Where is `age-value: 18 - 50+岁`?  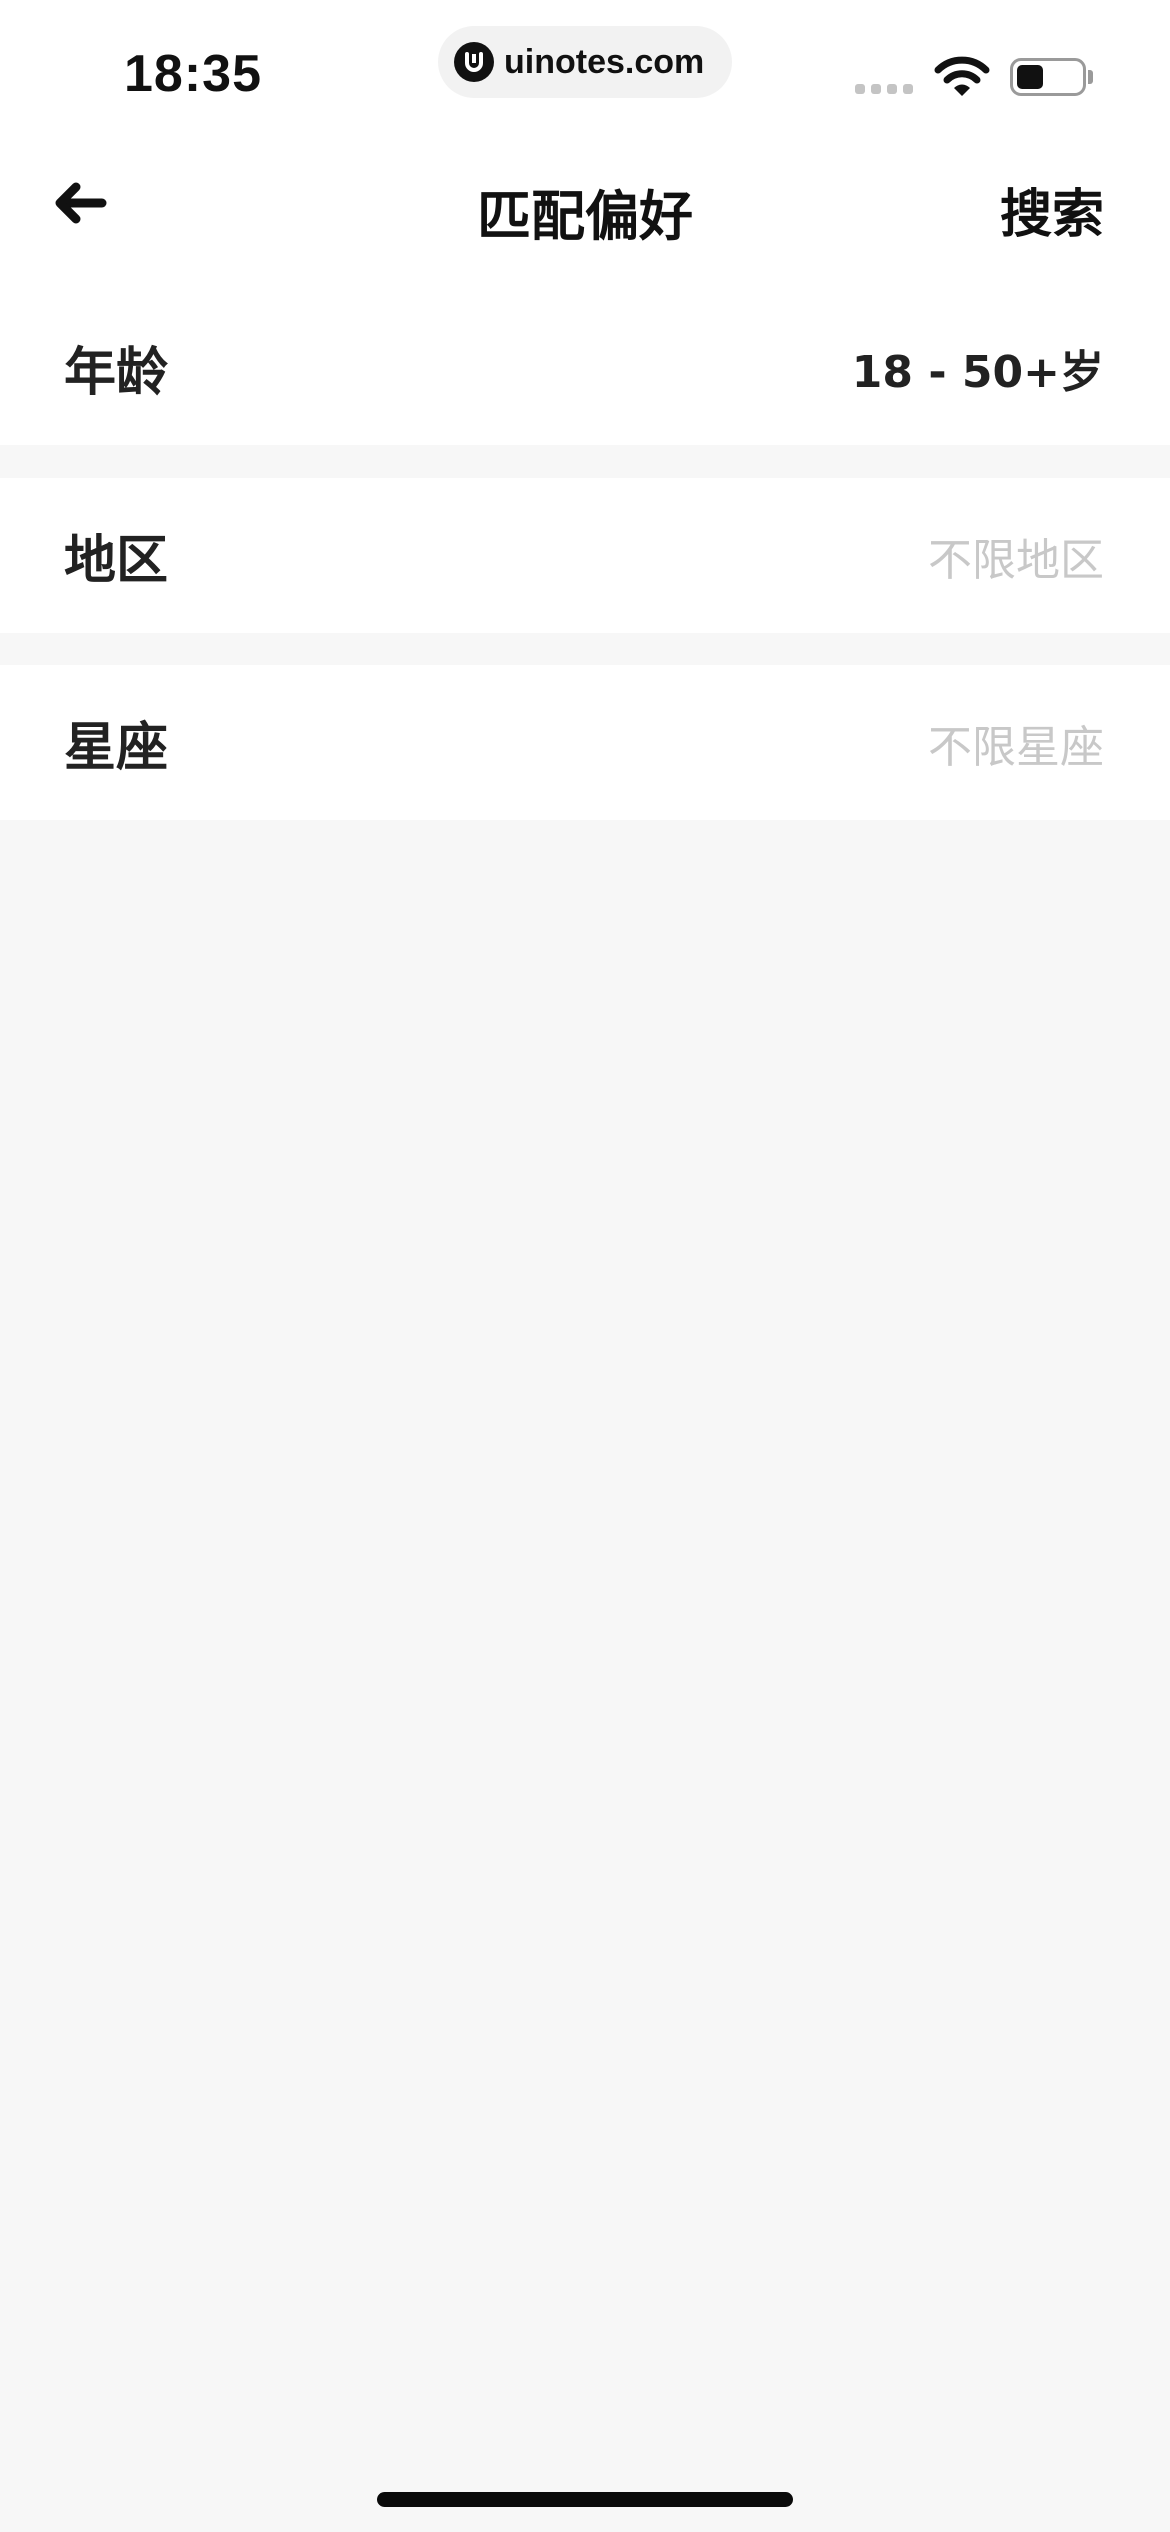 age-value: 18 - 50+岁 is located at coordinates (977, 372).